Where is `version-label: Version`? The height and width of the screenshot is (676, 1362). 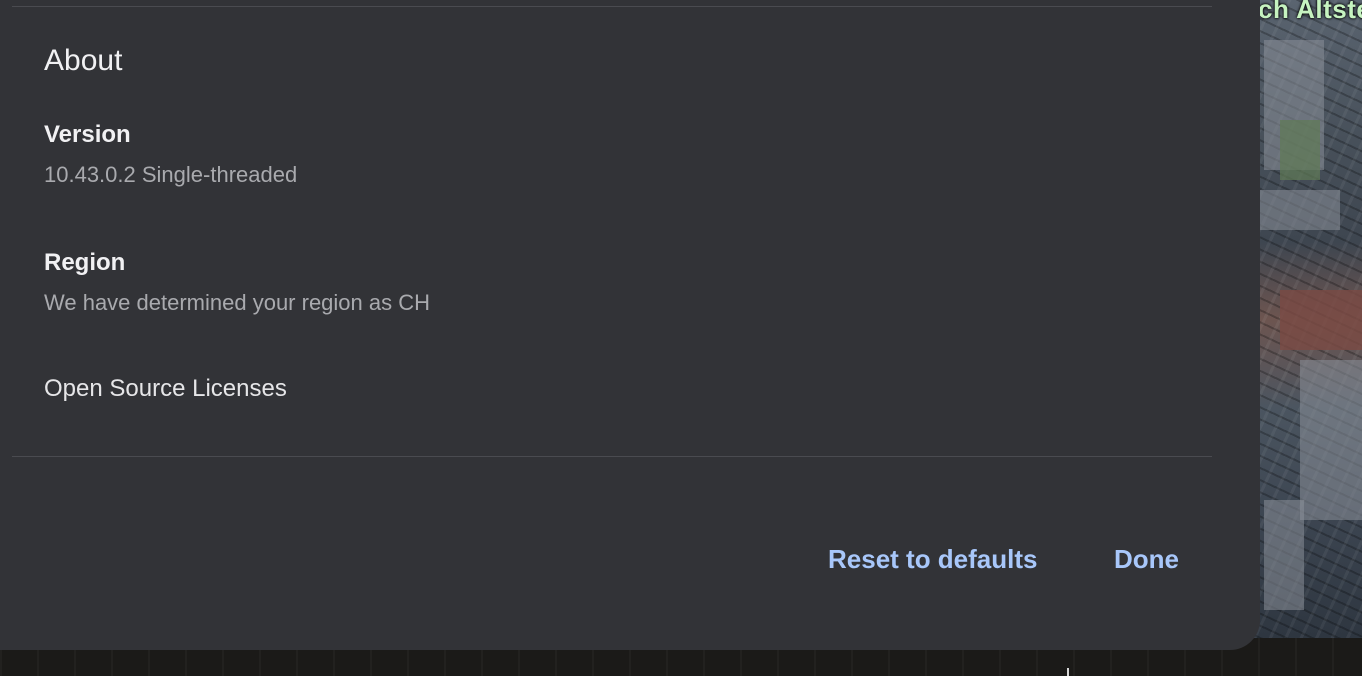
version-label: Version is located at coordinates (87, 134).